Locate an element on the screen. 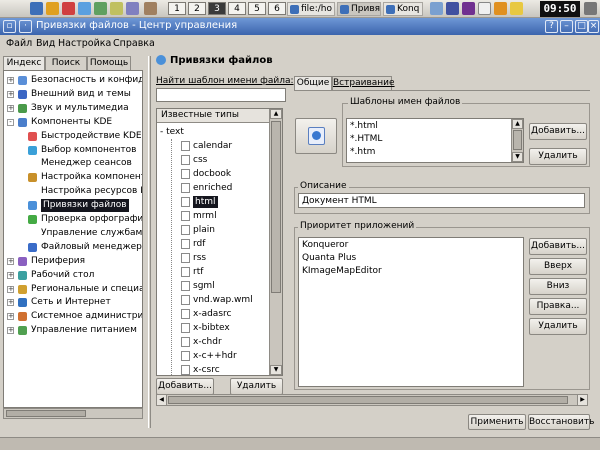 The height and width of the screenshot is (450, 600). desktop-switch-5: 5 is located at coordinates (257, 8).